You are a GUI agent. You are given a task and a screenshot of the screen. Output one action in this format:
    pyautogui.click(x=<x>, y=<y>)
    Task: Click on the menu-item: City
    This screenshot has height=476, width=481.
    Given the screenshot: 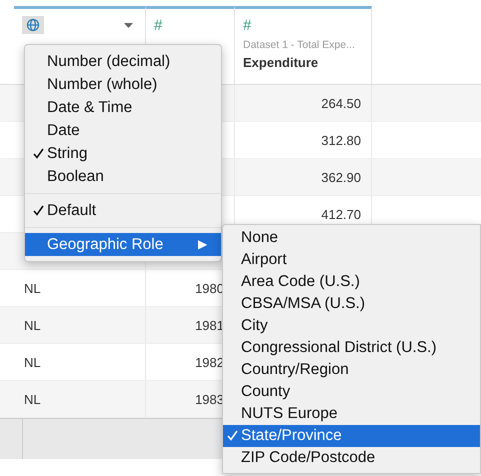 What is the action you would take?
    pyautogui.click(x=351, y=326)
    